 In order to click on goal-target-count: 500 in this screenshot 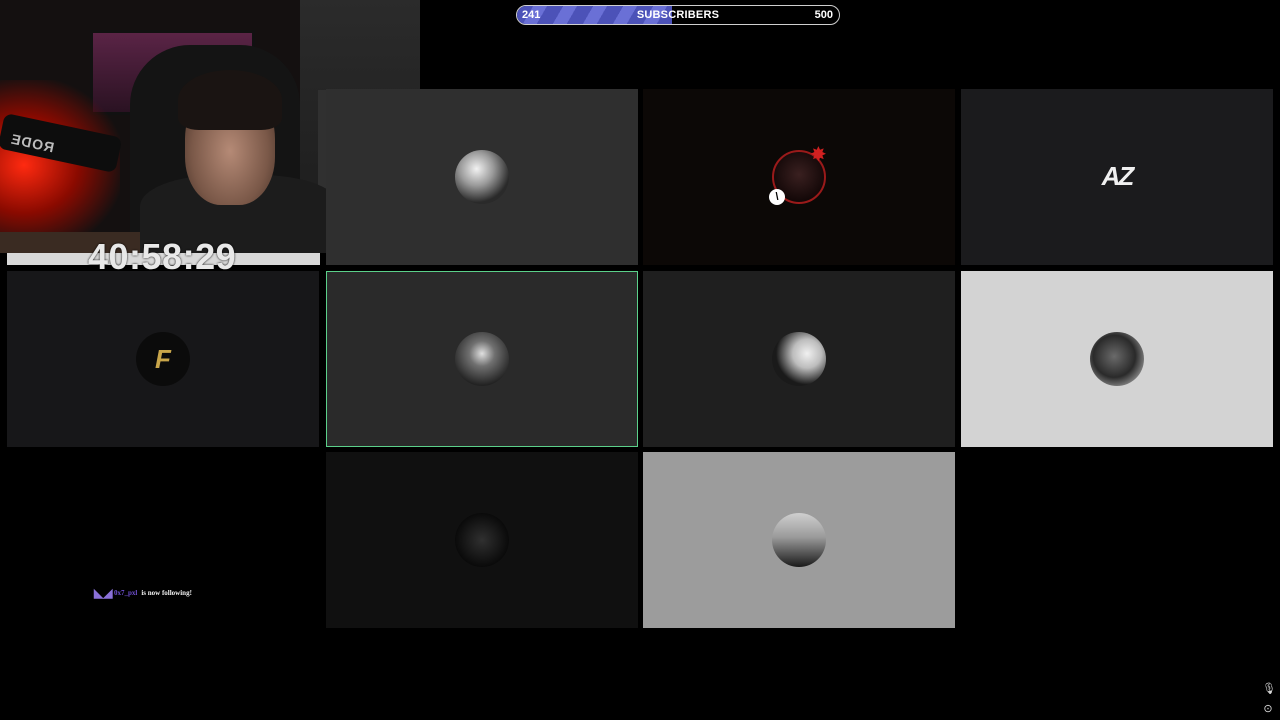, I will do `click(823, 15)`.